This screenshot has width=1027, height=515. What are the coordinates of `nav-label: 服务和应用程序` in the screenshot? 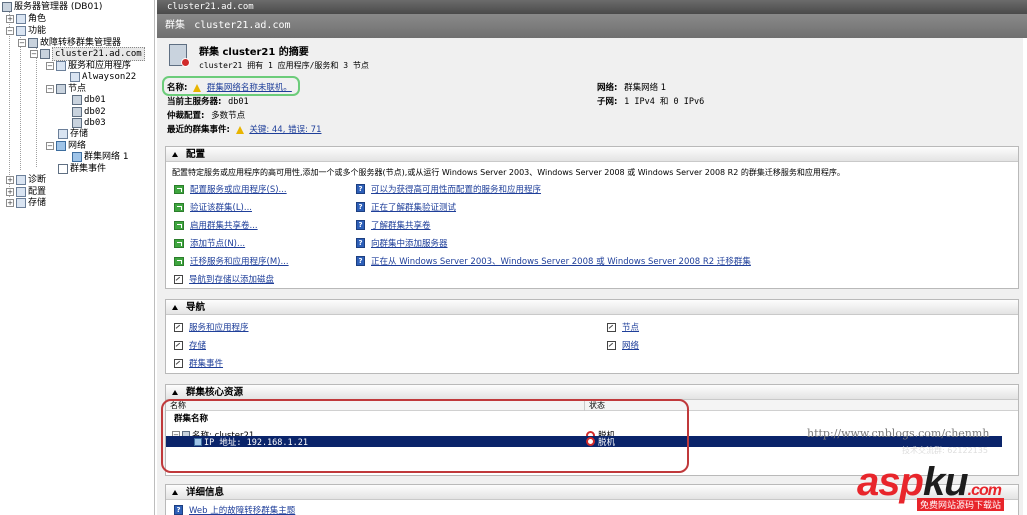 It's located at (219, 327).